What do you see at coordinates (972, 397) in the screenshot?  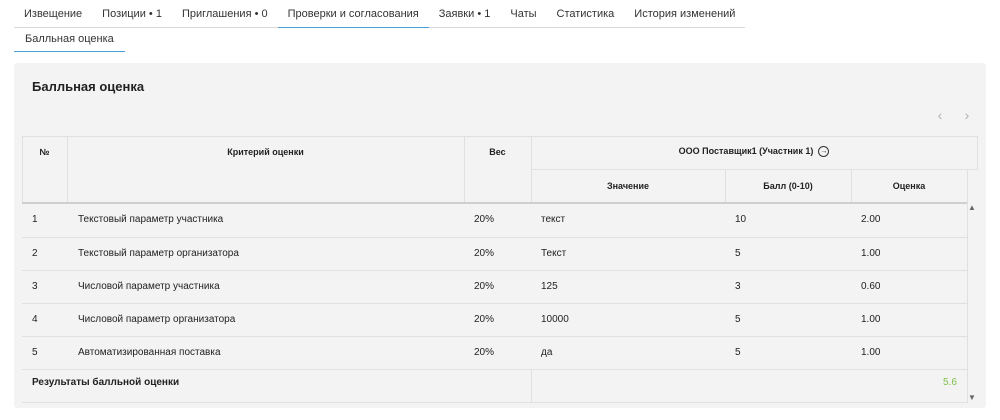 I see `triangle-down-icon: ▼` at bounding box center [972, 397].